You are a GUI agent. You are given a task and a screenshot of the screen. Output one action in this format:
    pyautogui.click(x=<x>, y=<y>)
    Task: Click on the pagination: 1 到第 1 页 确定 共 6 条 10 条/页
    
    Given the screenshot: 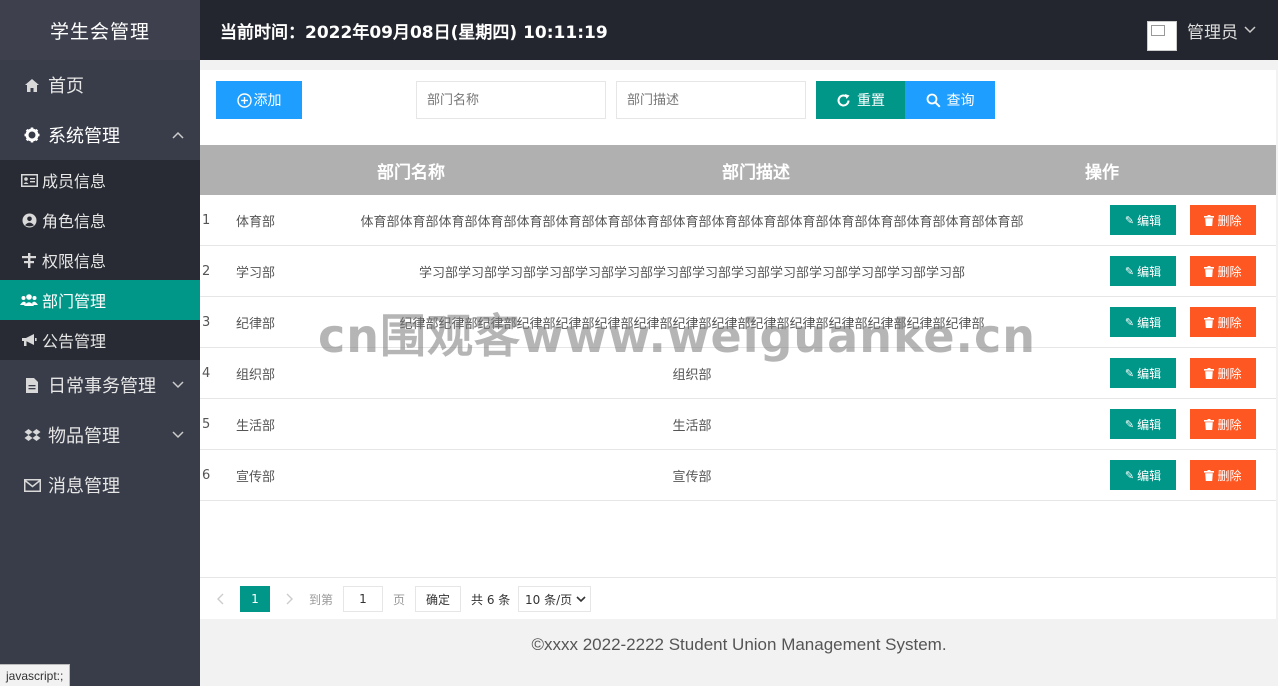 What is the action you would take?
    pyautogui.click(x=738, y=598)
    